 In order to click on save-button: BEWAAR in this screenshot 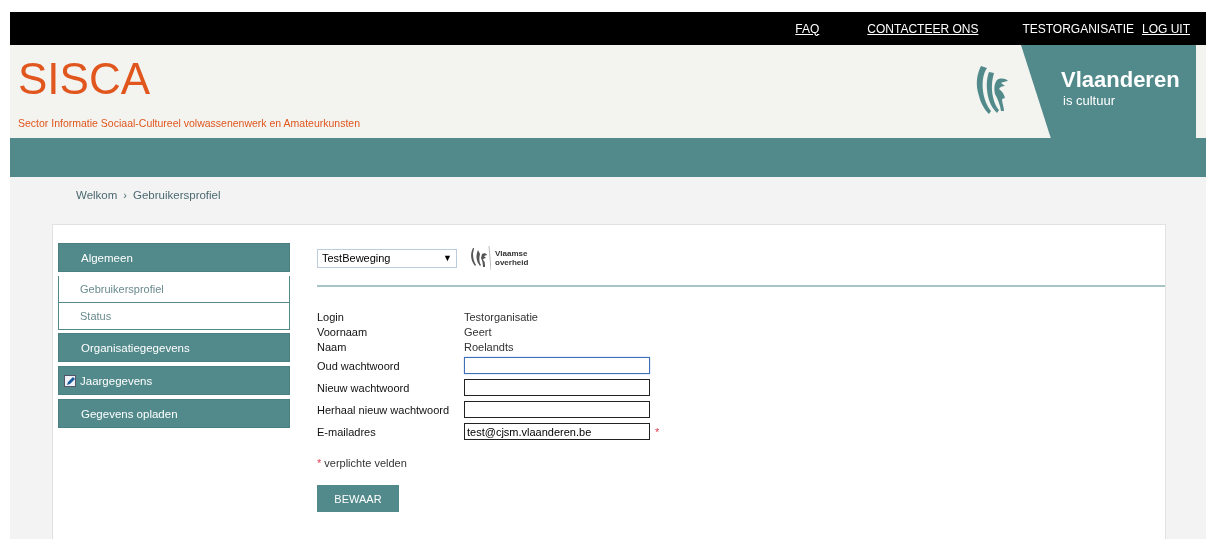, I will do `click(358, 498)`.